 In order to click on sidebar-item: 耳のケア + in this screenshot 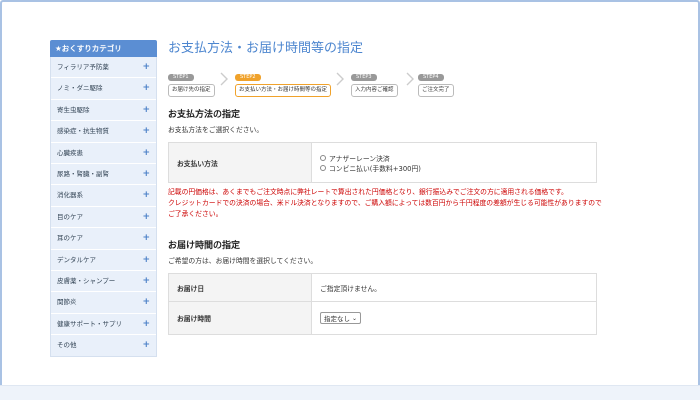, I will do `click(103, 239)`.